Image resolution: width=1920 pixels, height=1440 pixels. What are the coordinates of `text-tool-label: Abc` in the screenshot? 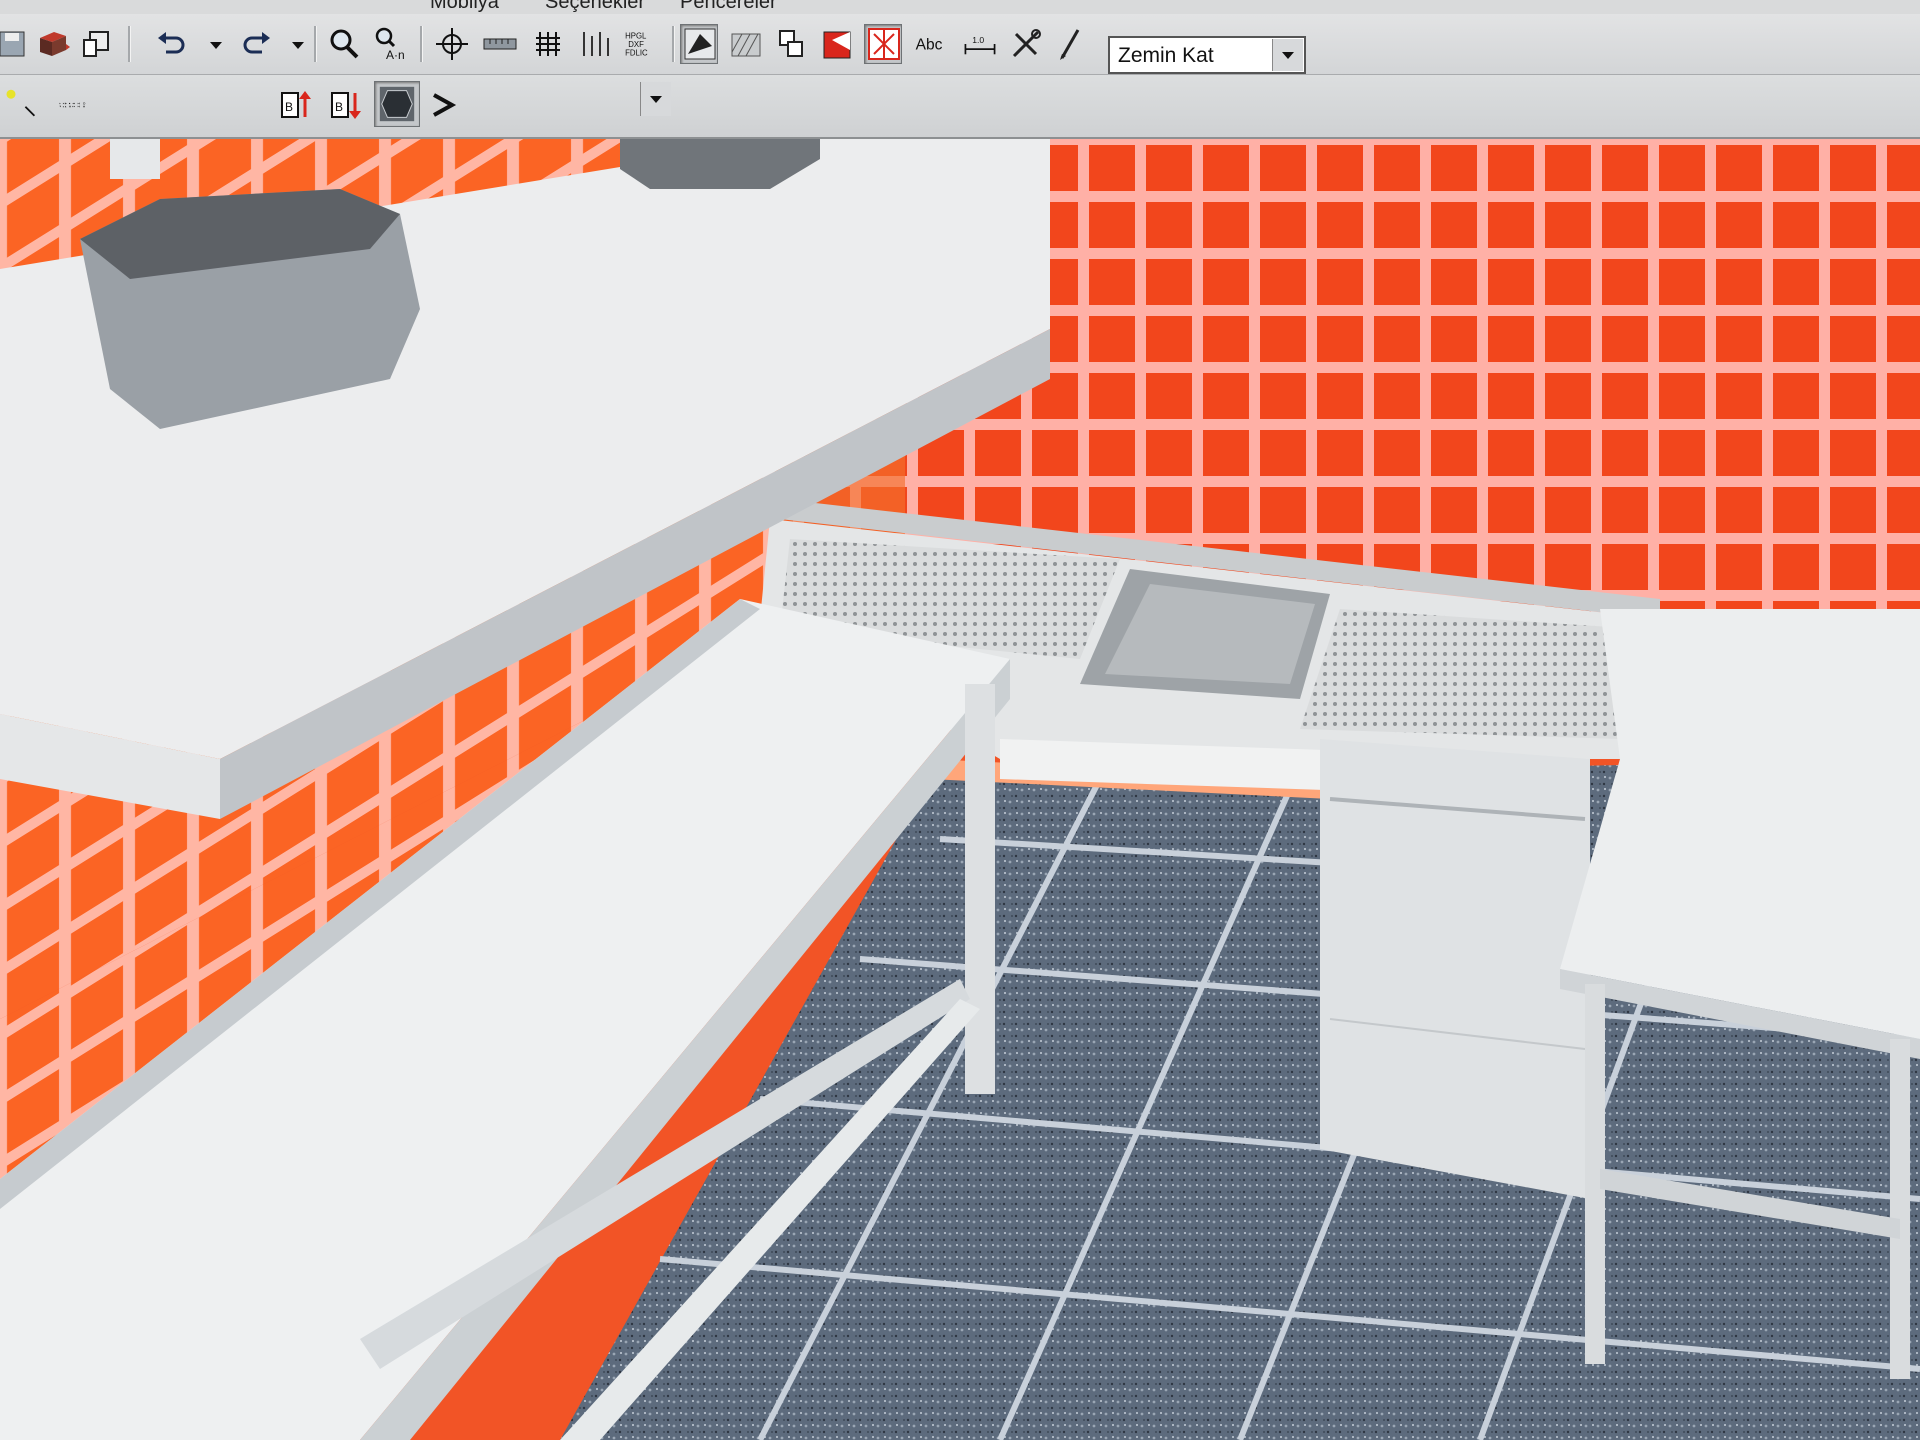 It's located at (929, 45).